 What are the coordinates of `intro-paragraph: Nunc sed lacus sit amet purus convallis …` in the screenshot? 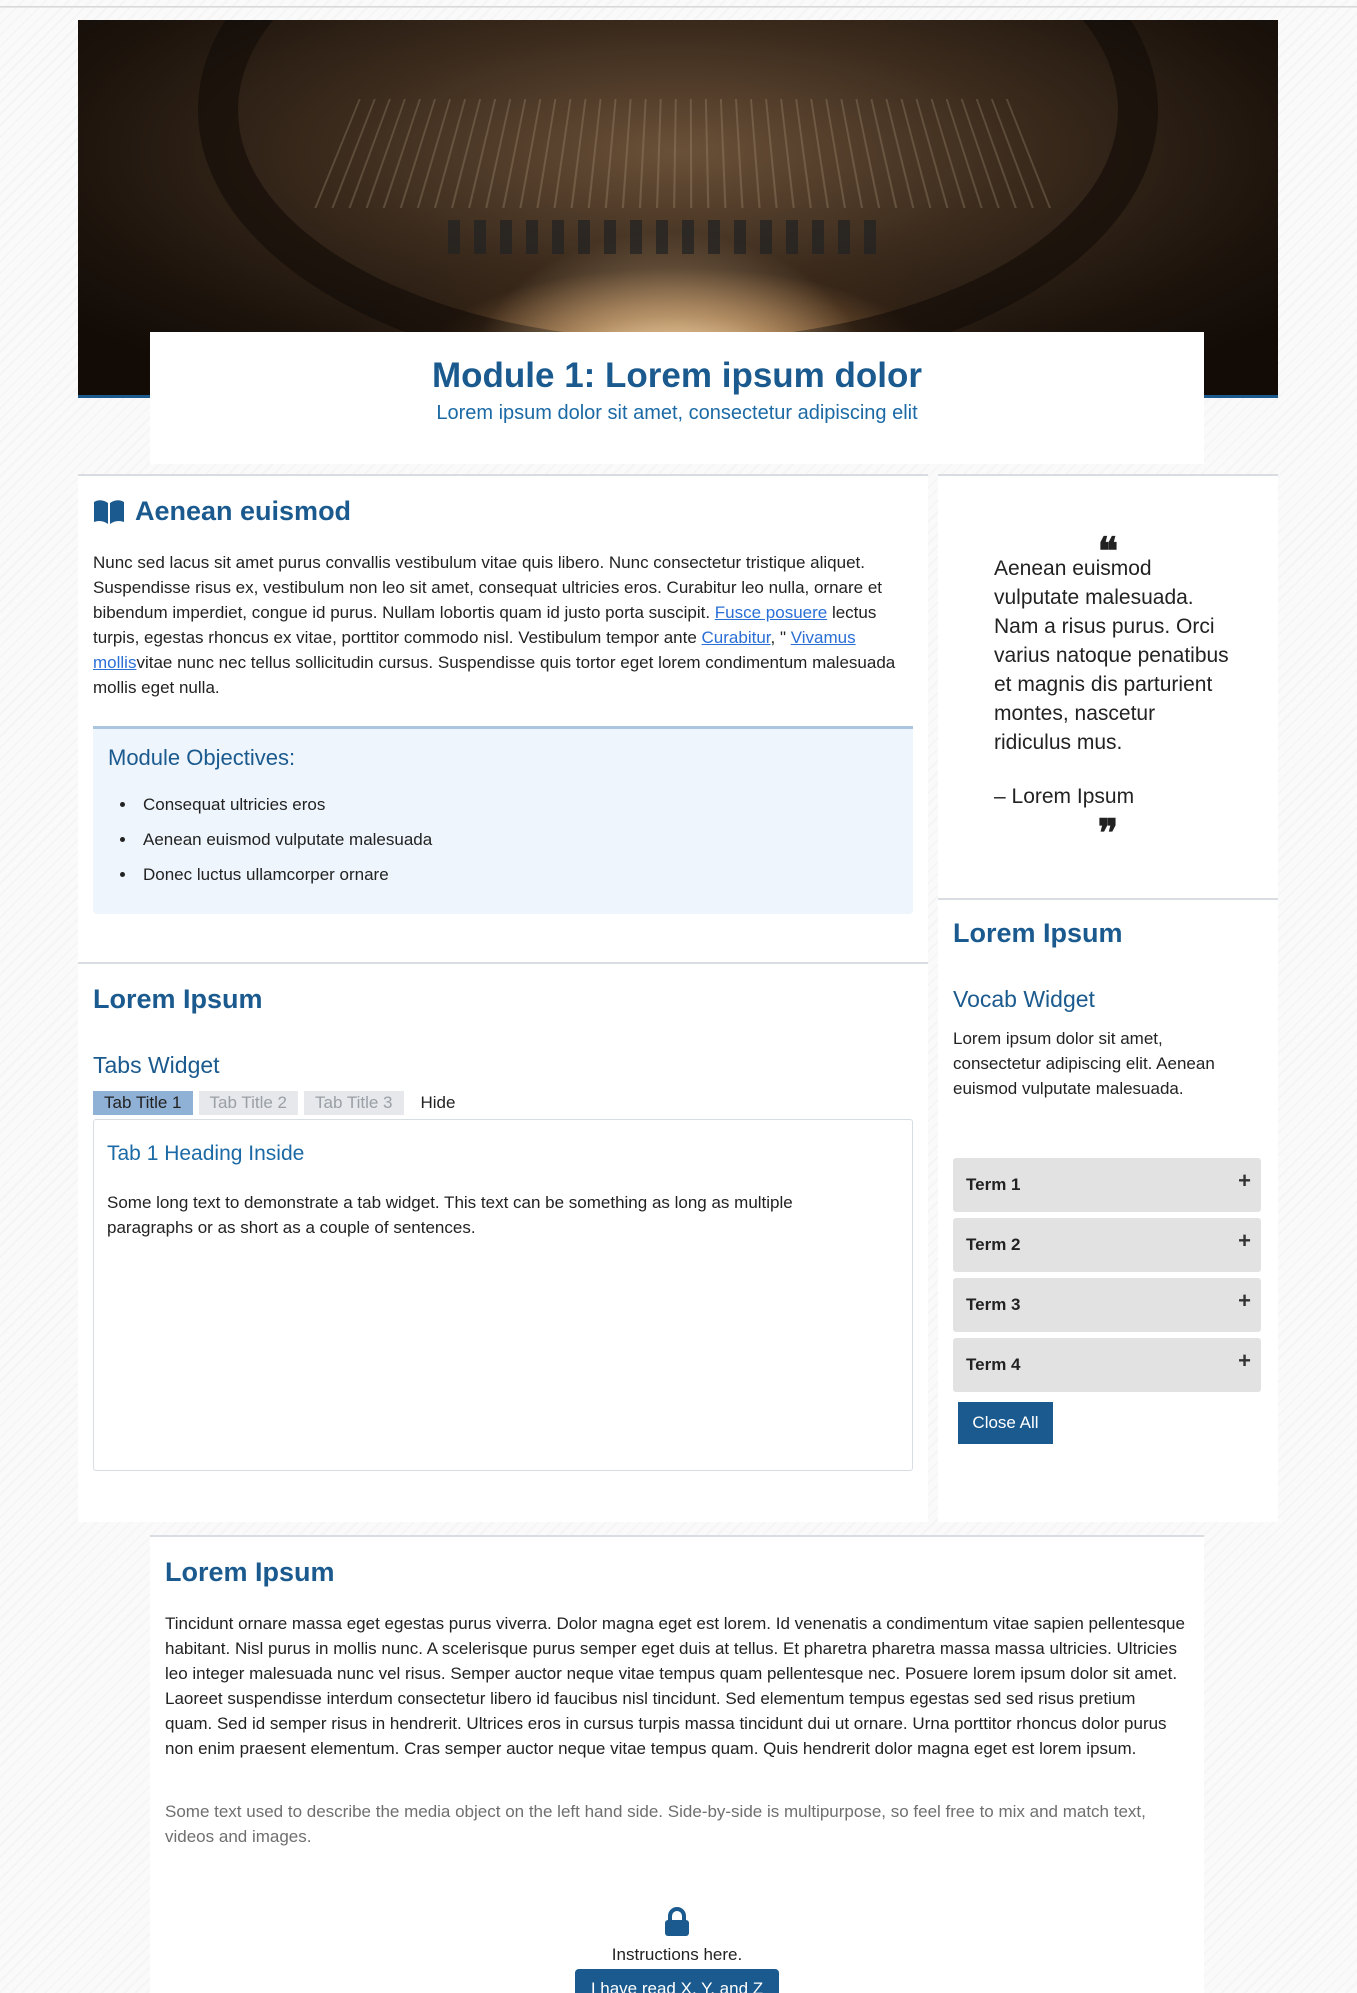 It's located at (494, 625).